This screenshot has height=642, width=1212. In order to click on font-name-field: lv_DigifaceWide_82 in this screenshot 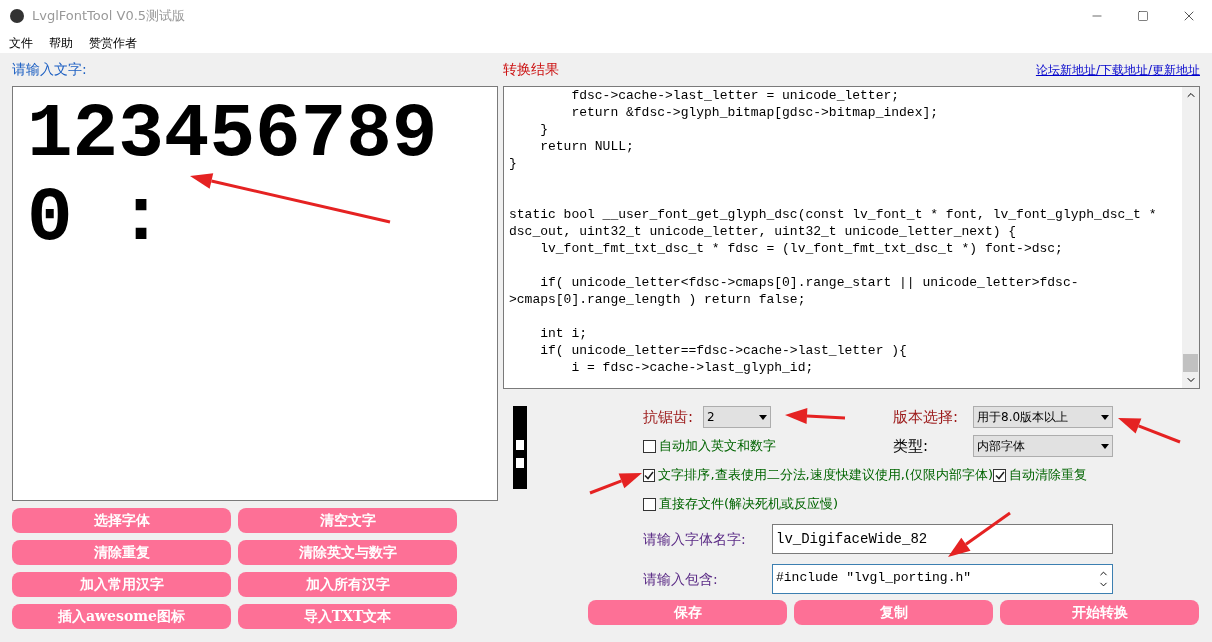, I will do `click(942, 539)`.